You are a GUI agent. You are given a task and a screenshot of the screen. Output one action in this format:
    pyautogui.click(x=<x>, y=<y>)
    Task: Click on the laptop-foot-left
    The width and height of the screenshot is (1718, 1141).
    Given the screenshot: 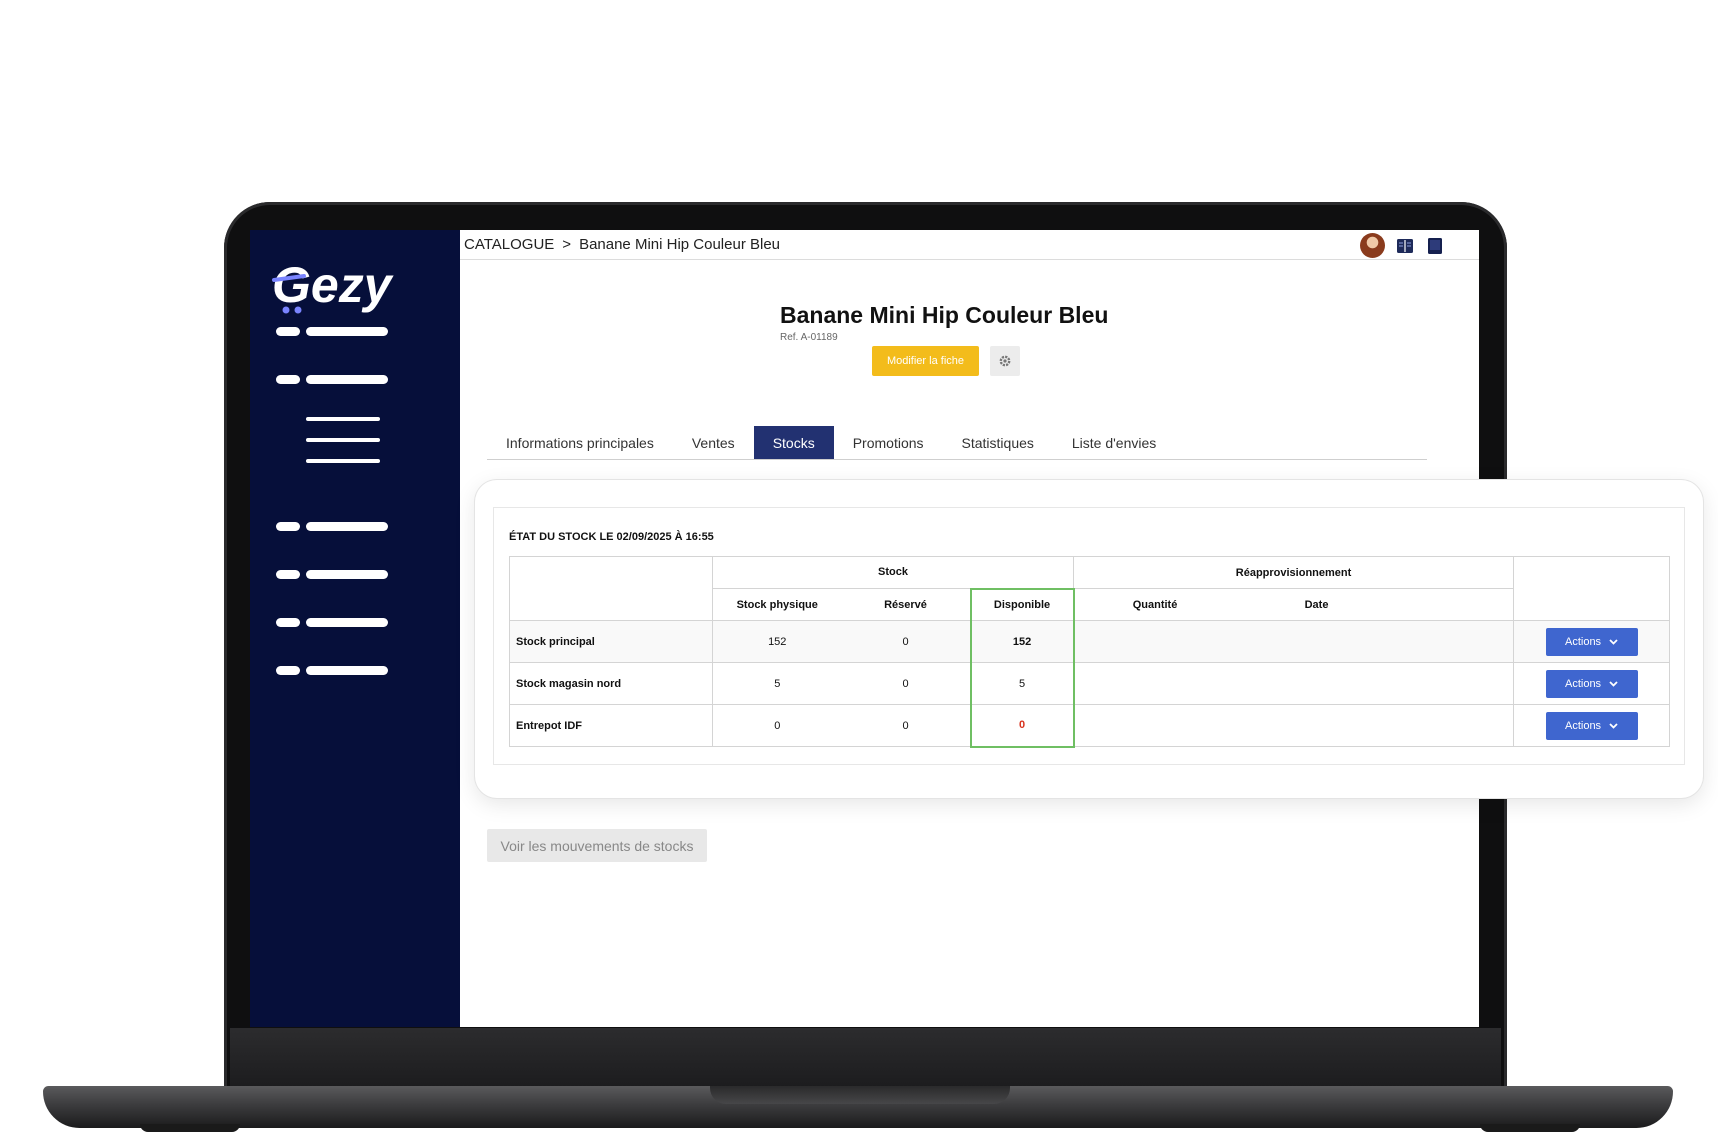 What is the action you would take?
    pyautogui.click(x=190, y=1128)
    